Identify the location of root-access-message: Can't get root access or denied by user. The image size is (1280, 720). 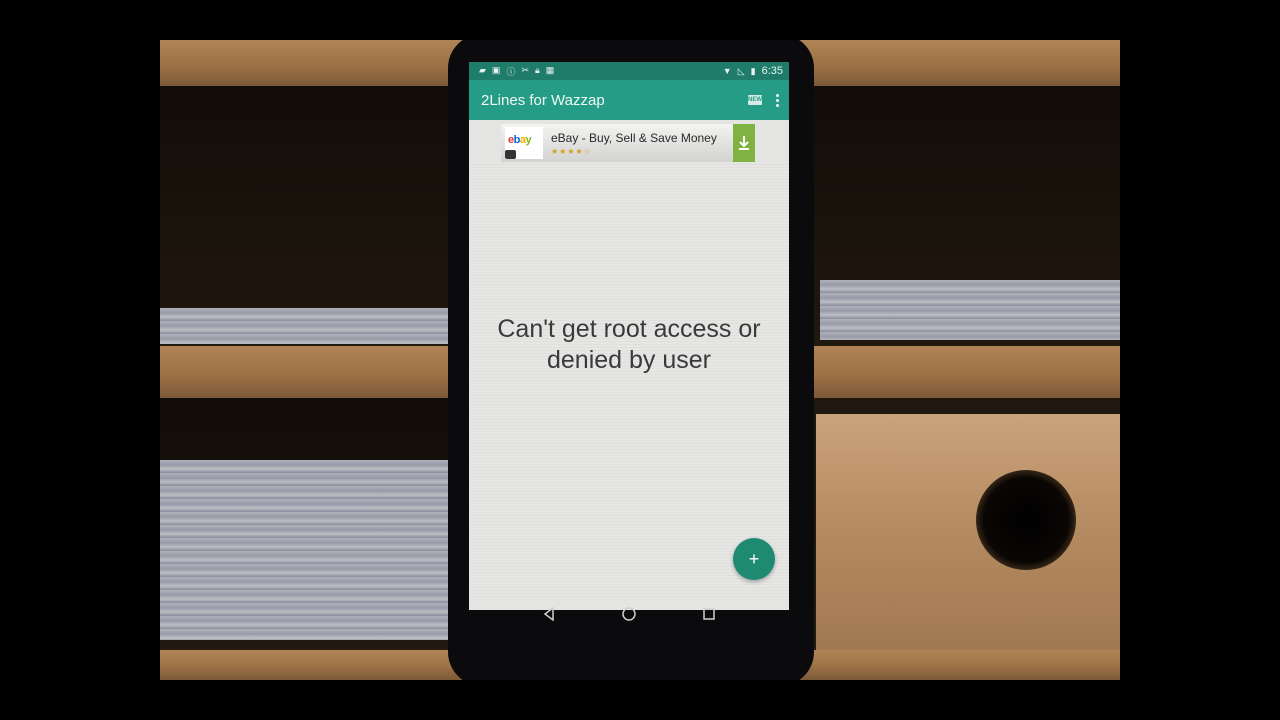
(629, 344).